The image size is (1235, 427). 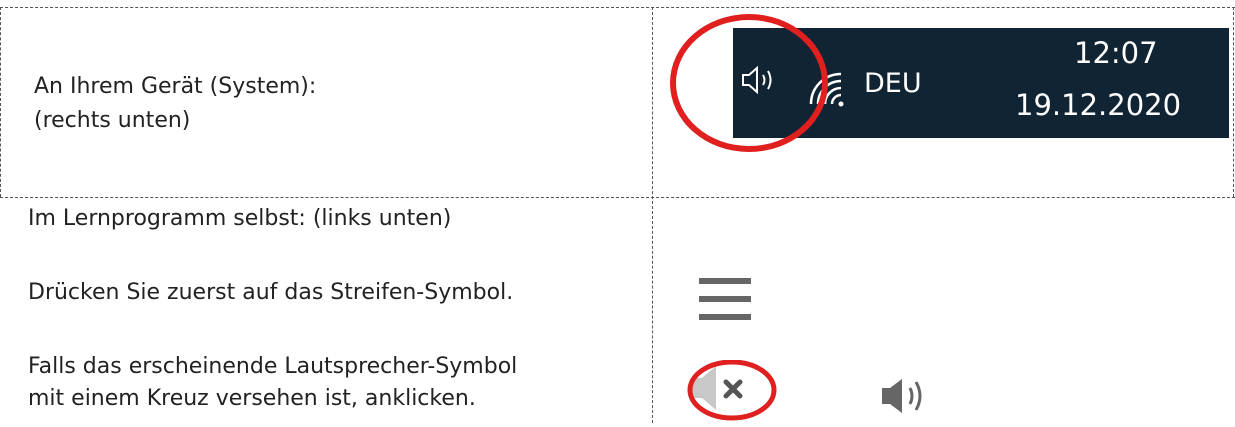 What do you see at coordinates (252, 398) in the screenshot?
I see `row2-step2-line2: mit einem Kreuz versehen ist, anklicken.` at bounding box center [252, 398].